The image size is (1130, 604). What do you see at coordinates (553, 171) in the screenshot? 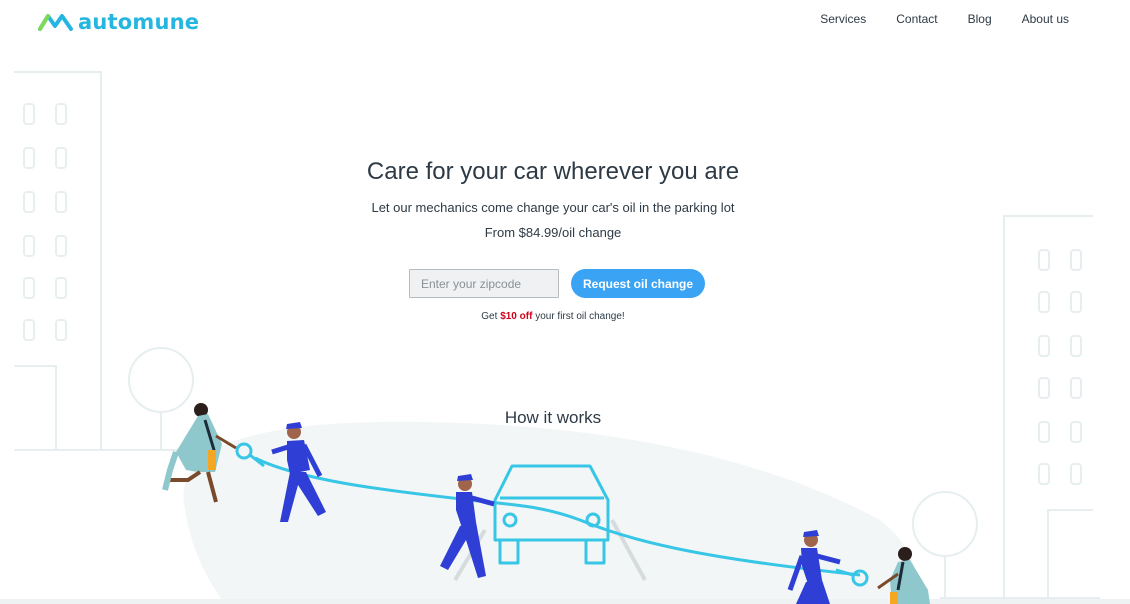
I see `hero-title: Care for your car wherever you are` at bounding box center [553, 171].